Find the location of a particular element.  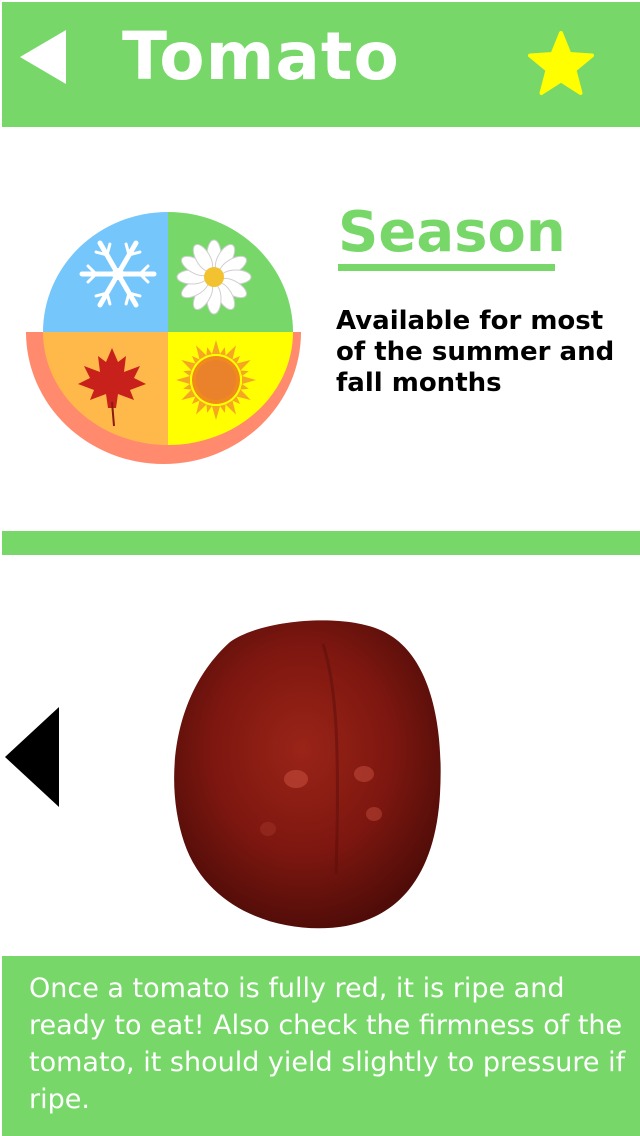

tomato-image is located at coordinates (308, 774).